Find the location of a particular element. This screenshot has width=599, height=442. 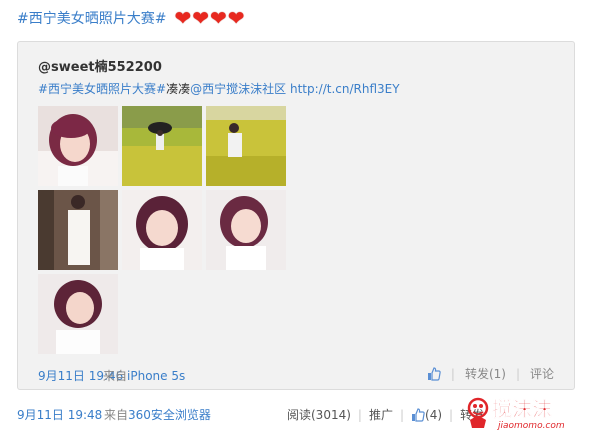

post-source: 来自360安全浏览器 is located at coordinates (157, 414).